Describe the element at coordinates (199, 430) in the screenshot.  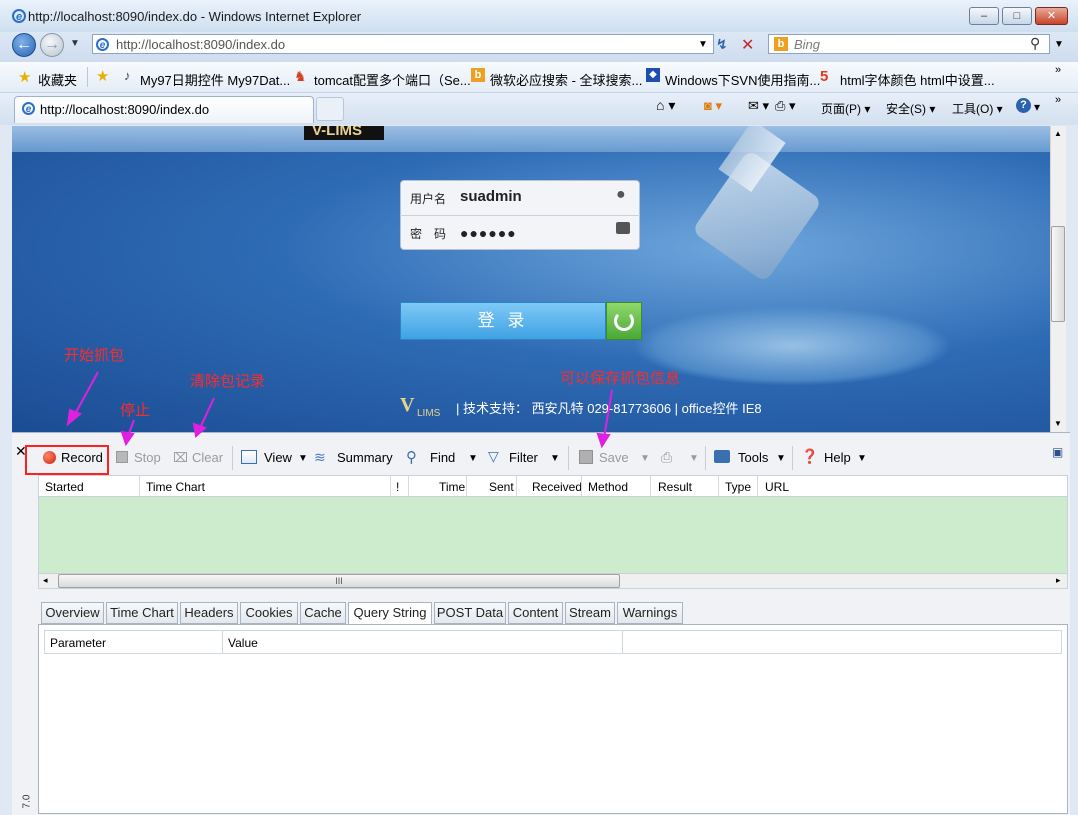
I see `arrowhead-clear` at that location.